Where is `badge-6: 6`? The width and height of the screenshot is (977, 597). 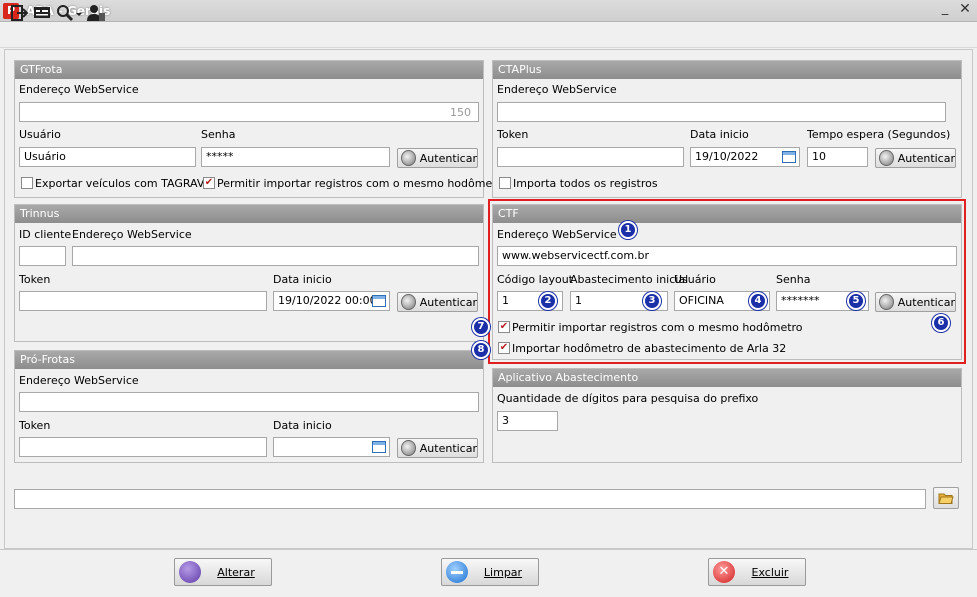 badge-6: 6 is located at coordinates (941, 323).